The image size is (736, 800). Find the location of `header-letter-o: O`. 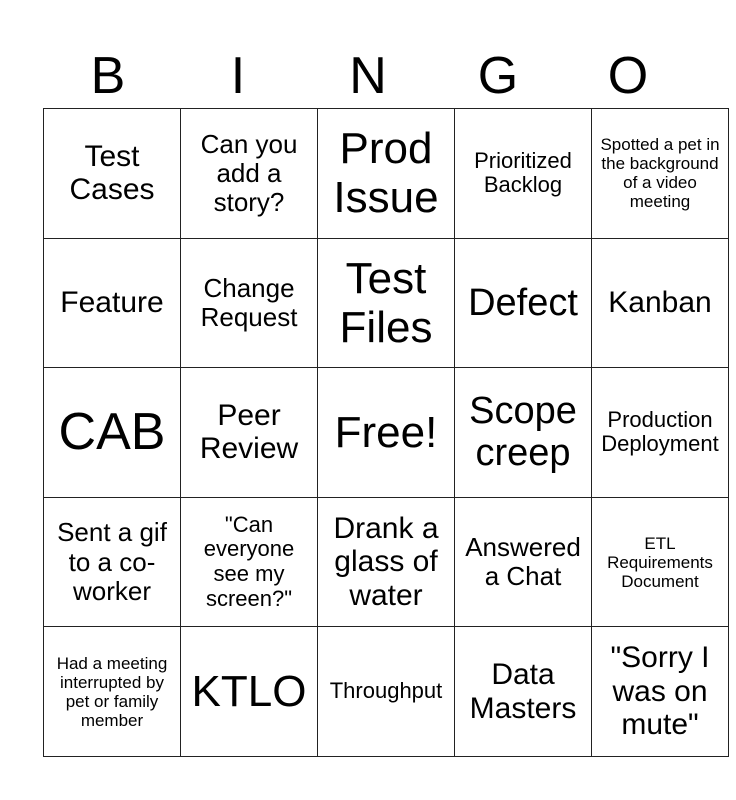

header-letter-o: O is located at coordinates (628, 76).